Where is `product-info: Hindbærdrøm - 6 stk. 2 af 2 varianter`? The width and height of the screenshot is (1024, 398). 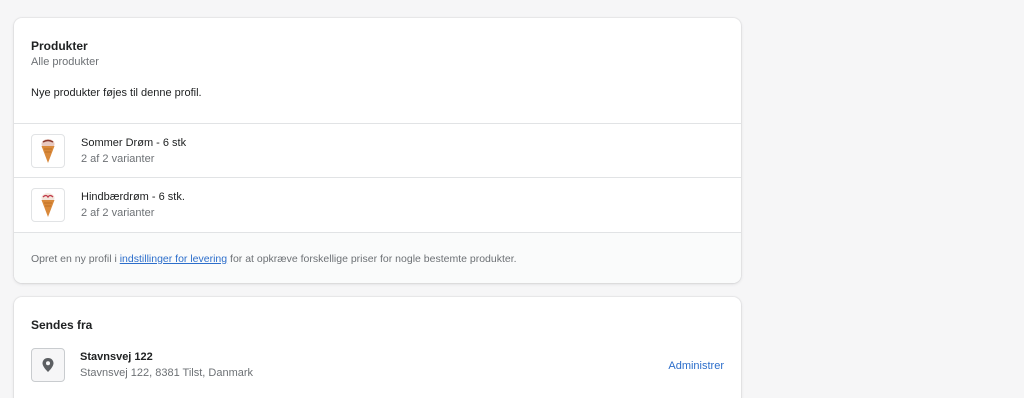 product-info: Hindbærdrøm - 6 stk. 2 af 2 varianter is located at coordinates (133, 205).